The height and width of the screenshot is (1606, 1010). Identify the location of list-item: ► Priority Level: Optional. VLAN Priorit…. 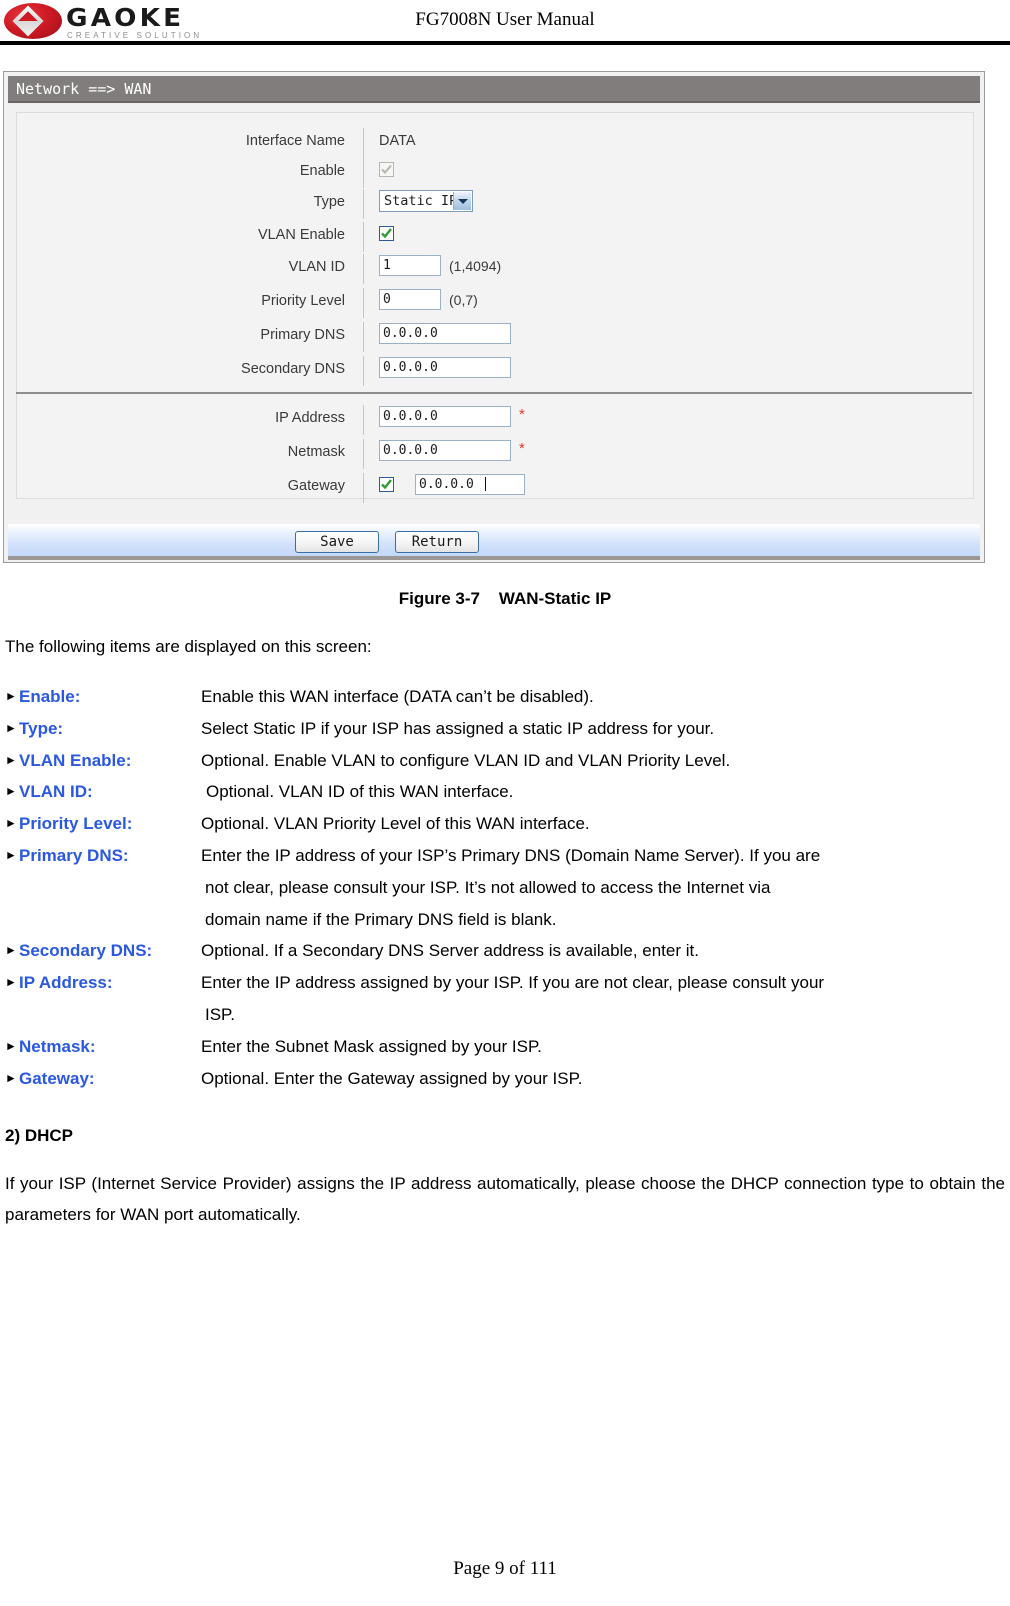
(505, 824).